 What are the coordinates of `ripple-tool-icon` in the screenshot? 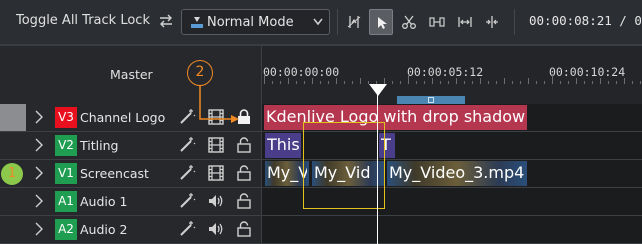 It's located at (465, 22).